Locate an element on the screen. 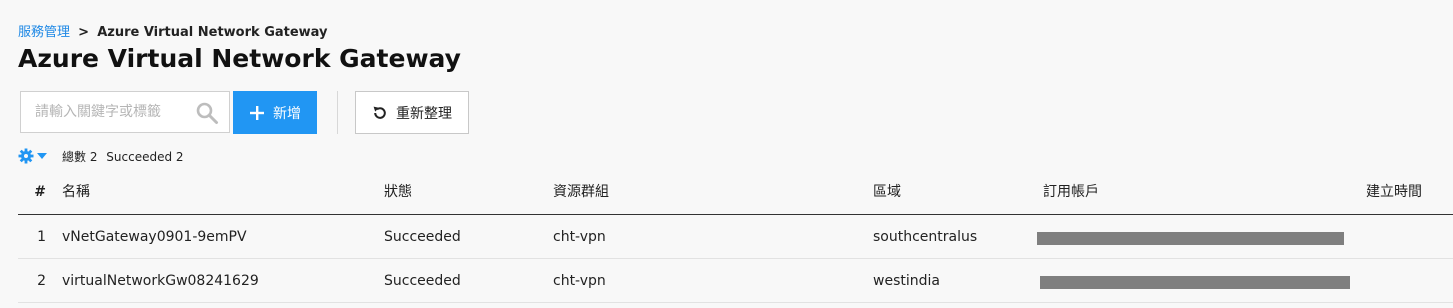 Image resolution: width=1453 pixels, height=308 pixels. region-cell: westindia is located at coordinates (906, 281).